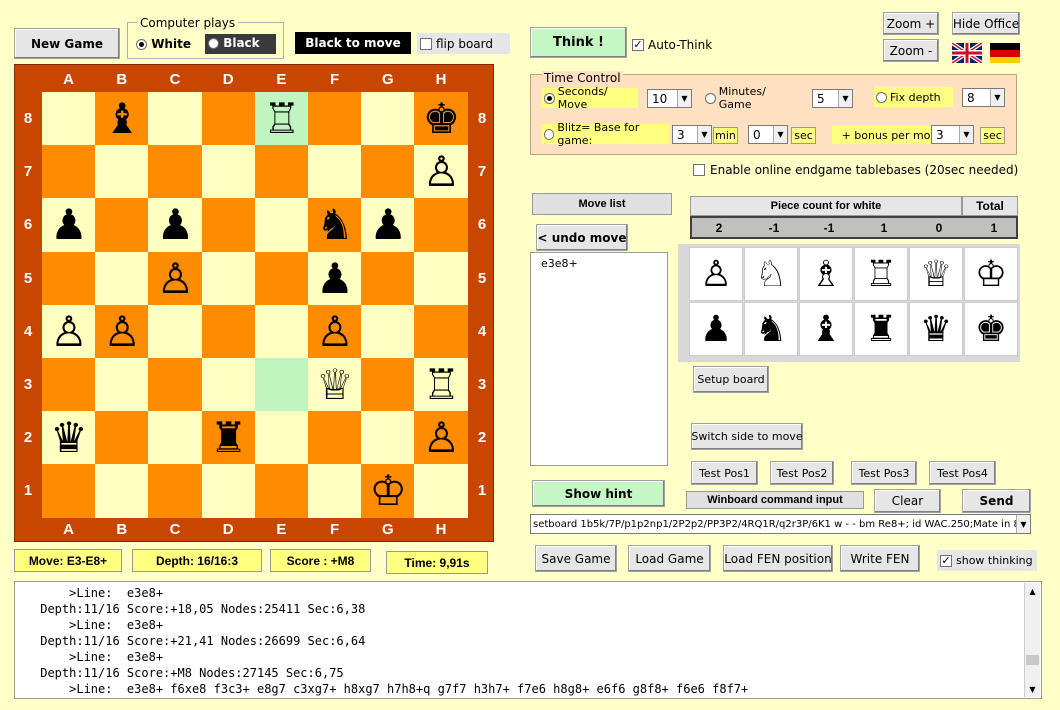  I want to click on square-g3, so click(388, 385).